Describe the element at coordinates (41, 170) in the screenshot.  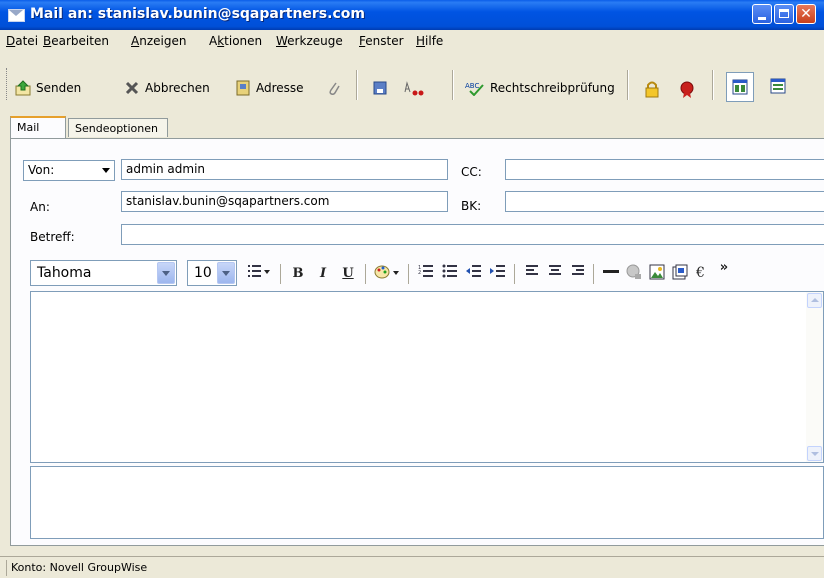
I see `from-label: Von:` at that location.